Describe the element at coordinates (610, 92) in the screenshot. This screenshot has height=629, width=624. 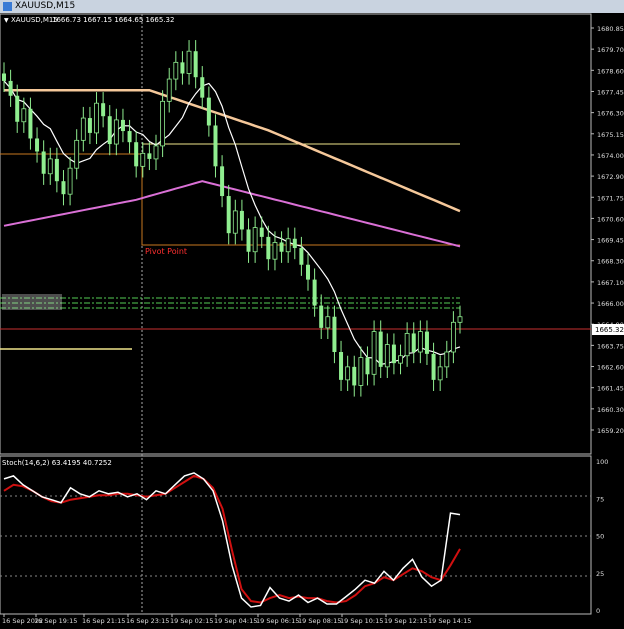
I see `price-tick-label: 1677.45` at that location.